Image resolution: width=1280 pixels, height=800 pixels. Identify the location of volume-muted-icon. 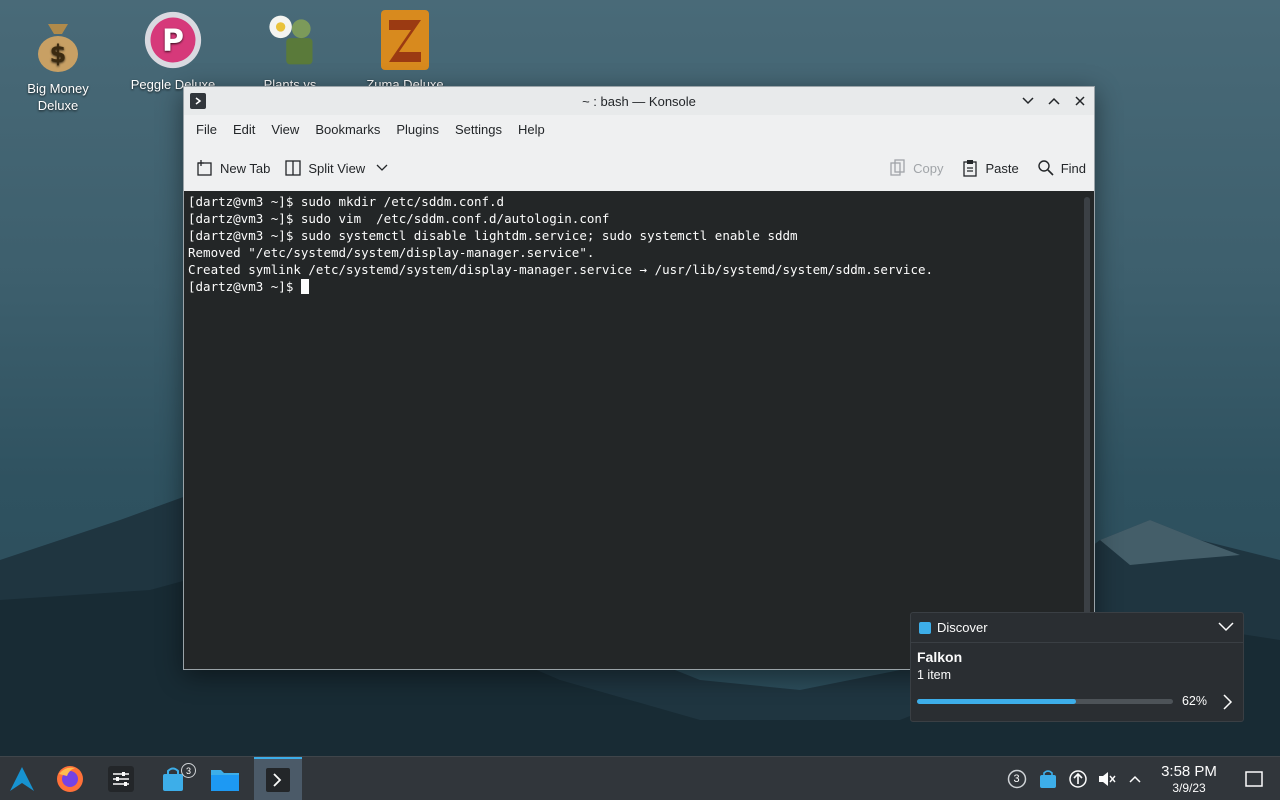
(1107, 779).